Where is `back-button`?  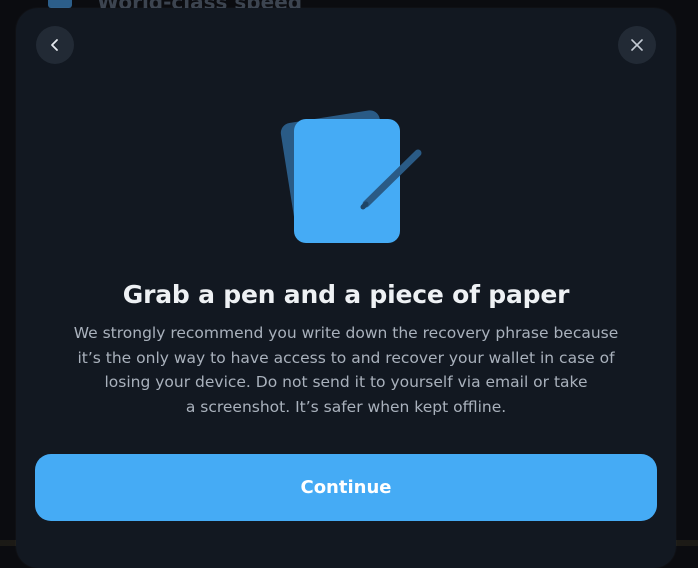 back-button is located at coordinates (55, 45).